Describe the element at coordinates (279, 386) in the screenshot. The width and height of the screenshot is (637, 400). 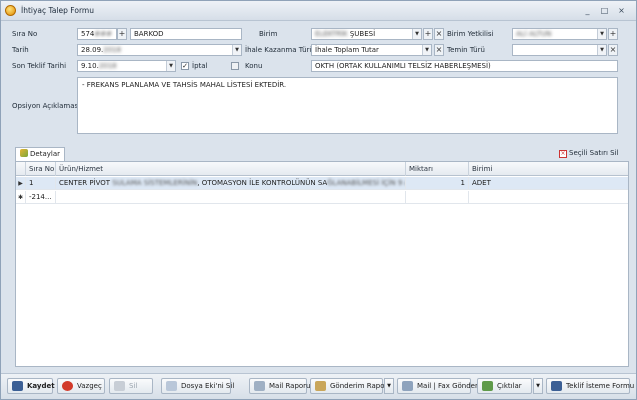
I see `mail-report-button: Mail Raporu` at that location.